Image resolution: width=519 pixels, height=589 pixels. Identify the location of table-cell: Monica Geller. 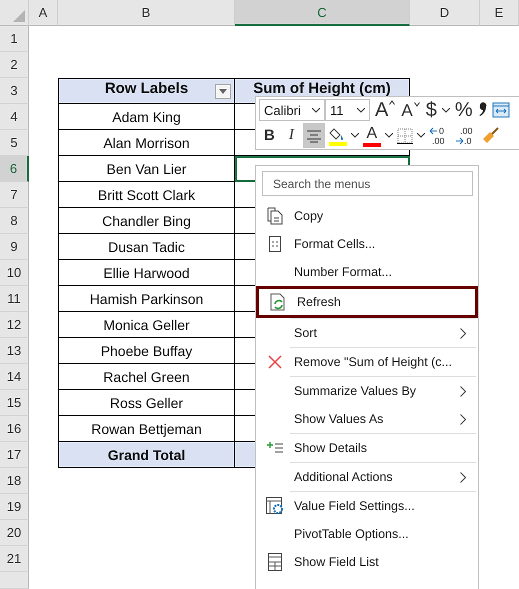
(146, 325).